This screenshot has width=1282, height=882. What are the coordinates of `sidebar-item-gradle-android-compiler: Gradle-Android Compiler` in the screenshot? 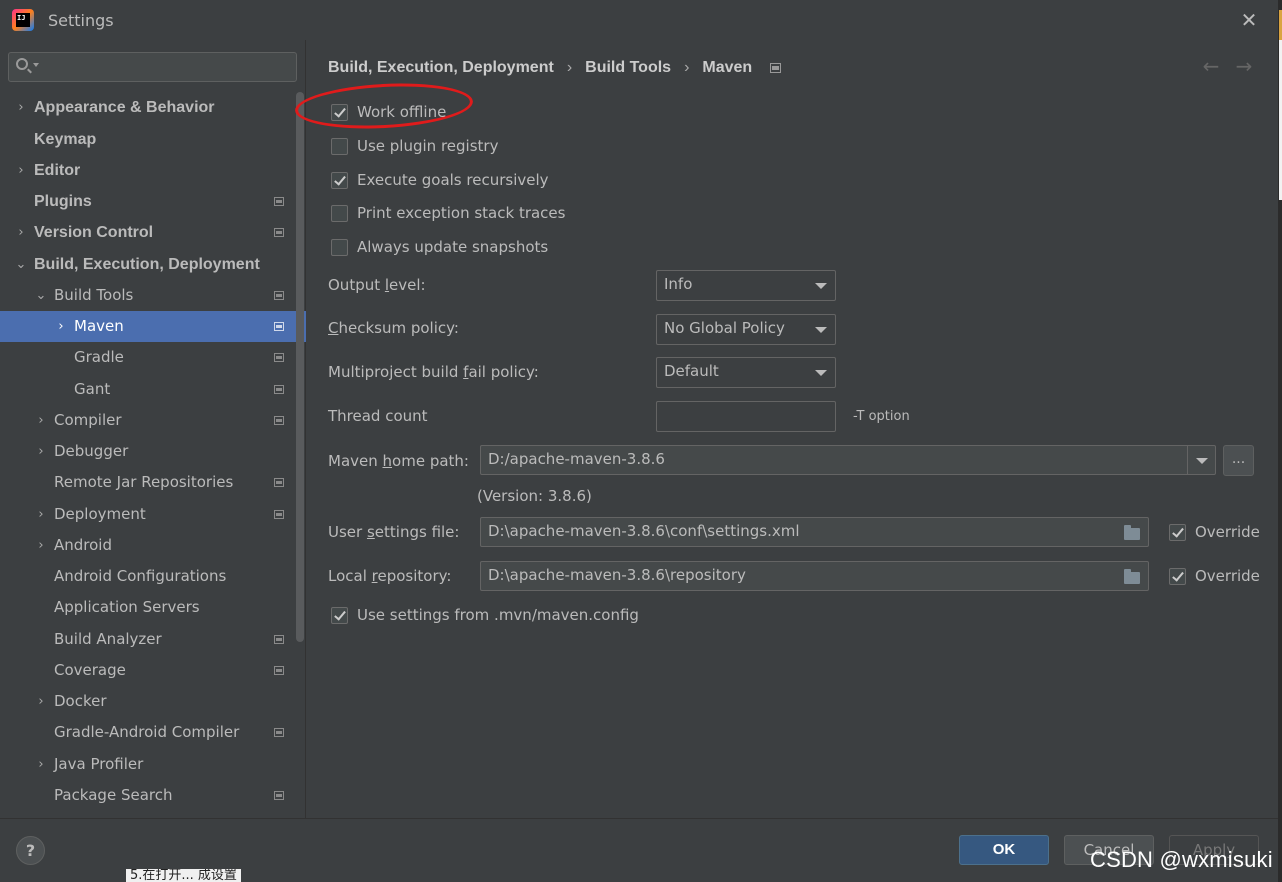 It's located at (153, 732).